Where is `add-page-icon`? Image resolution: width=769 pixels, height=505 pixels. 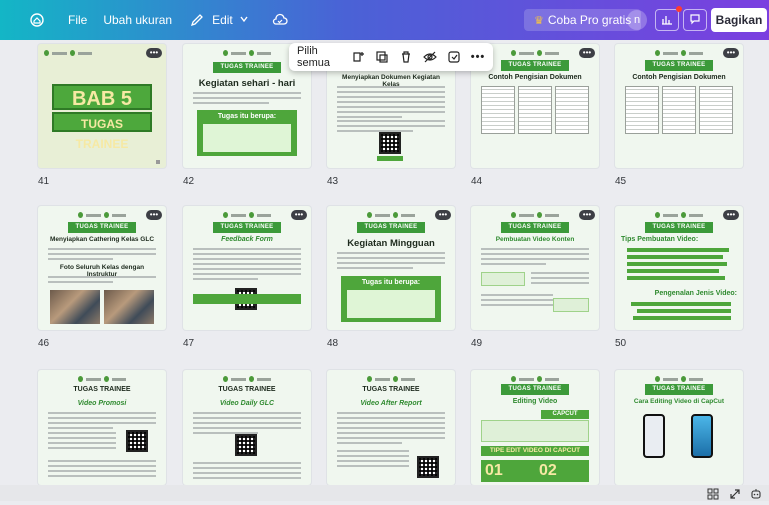 add-page-icon is located at coordinates (358, 57).